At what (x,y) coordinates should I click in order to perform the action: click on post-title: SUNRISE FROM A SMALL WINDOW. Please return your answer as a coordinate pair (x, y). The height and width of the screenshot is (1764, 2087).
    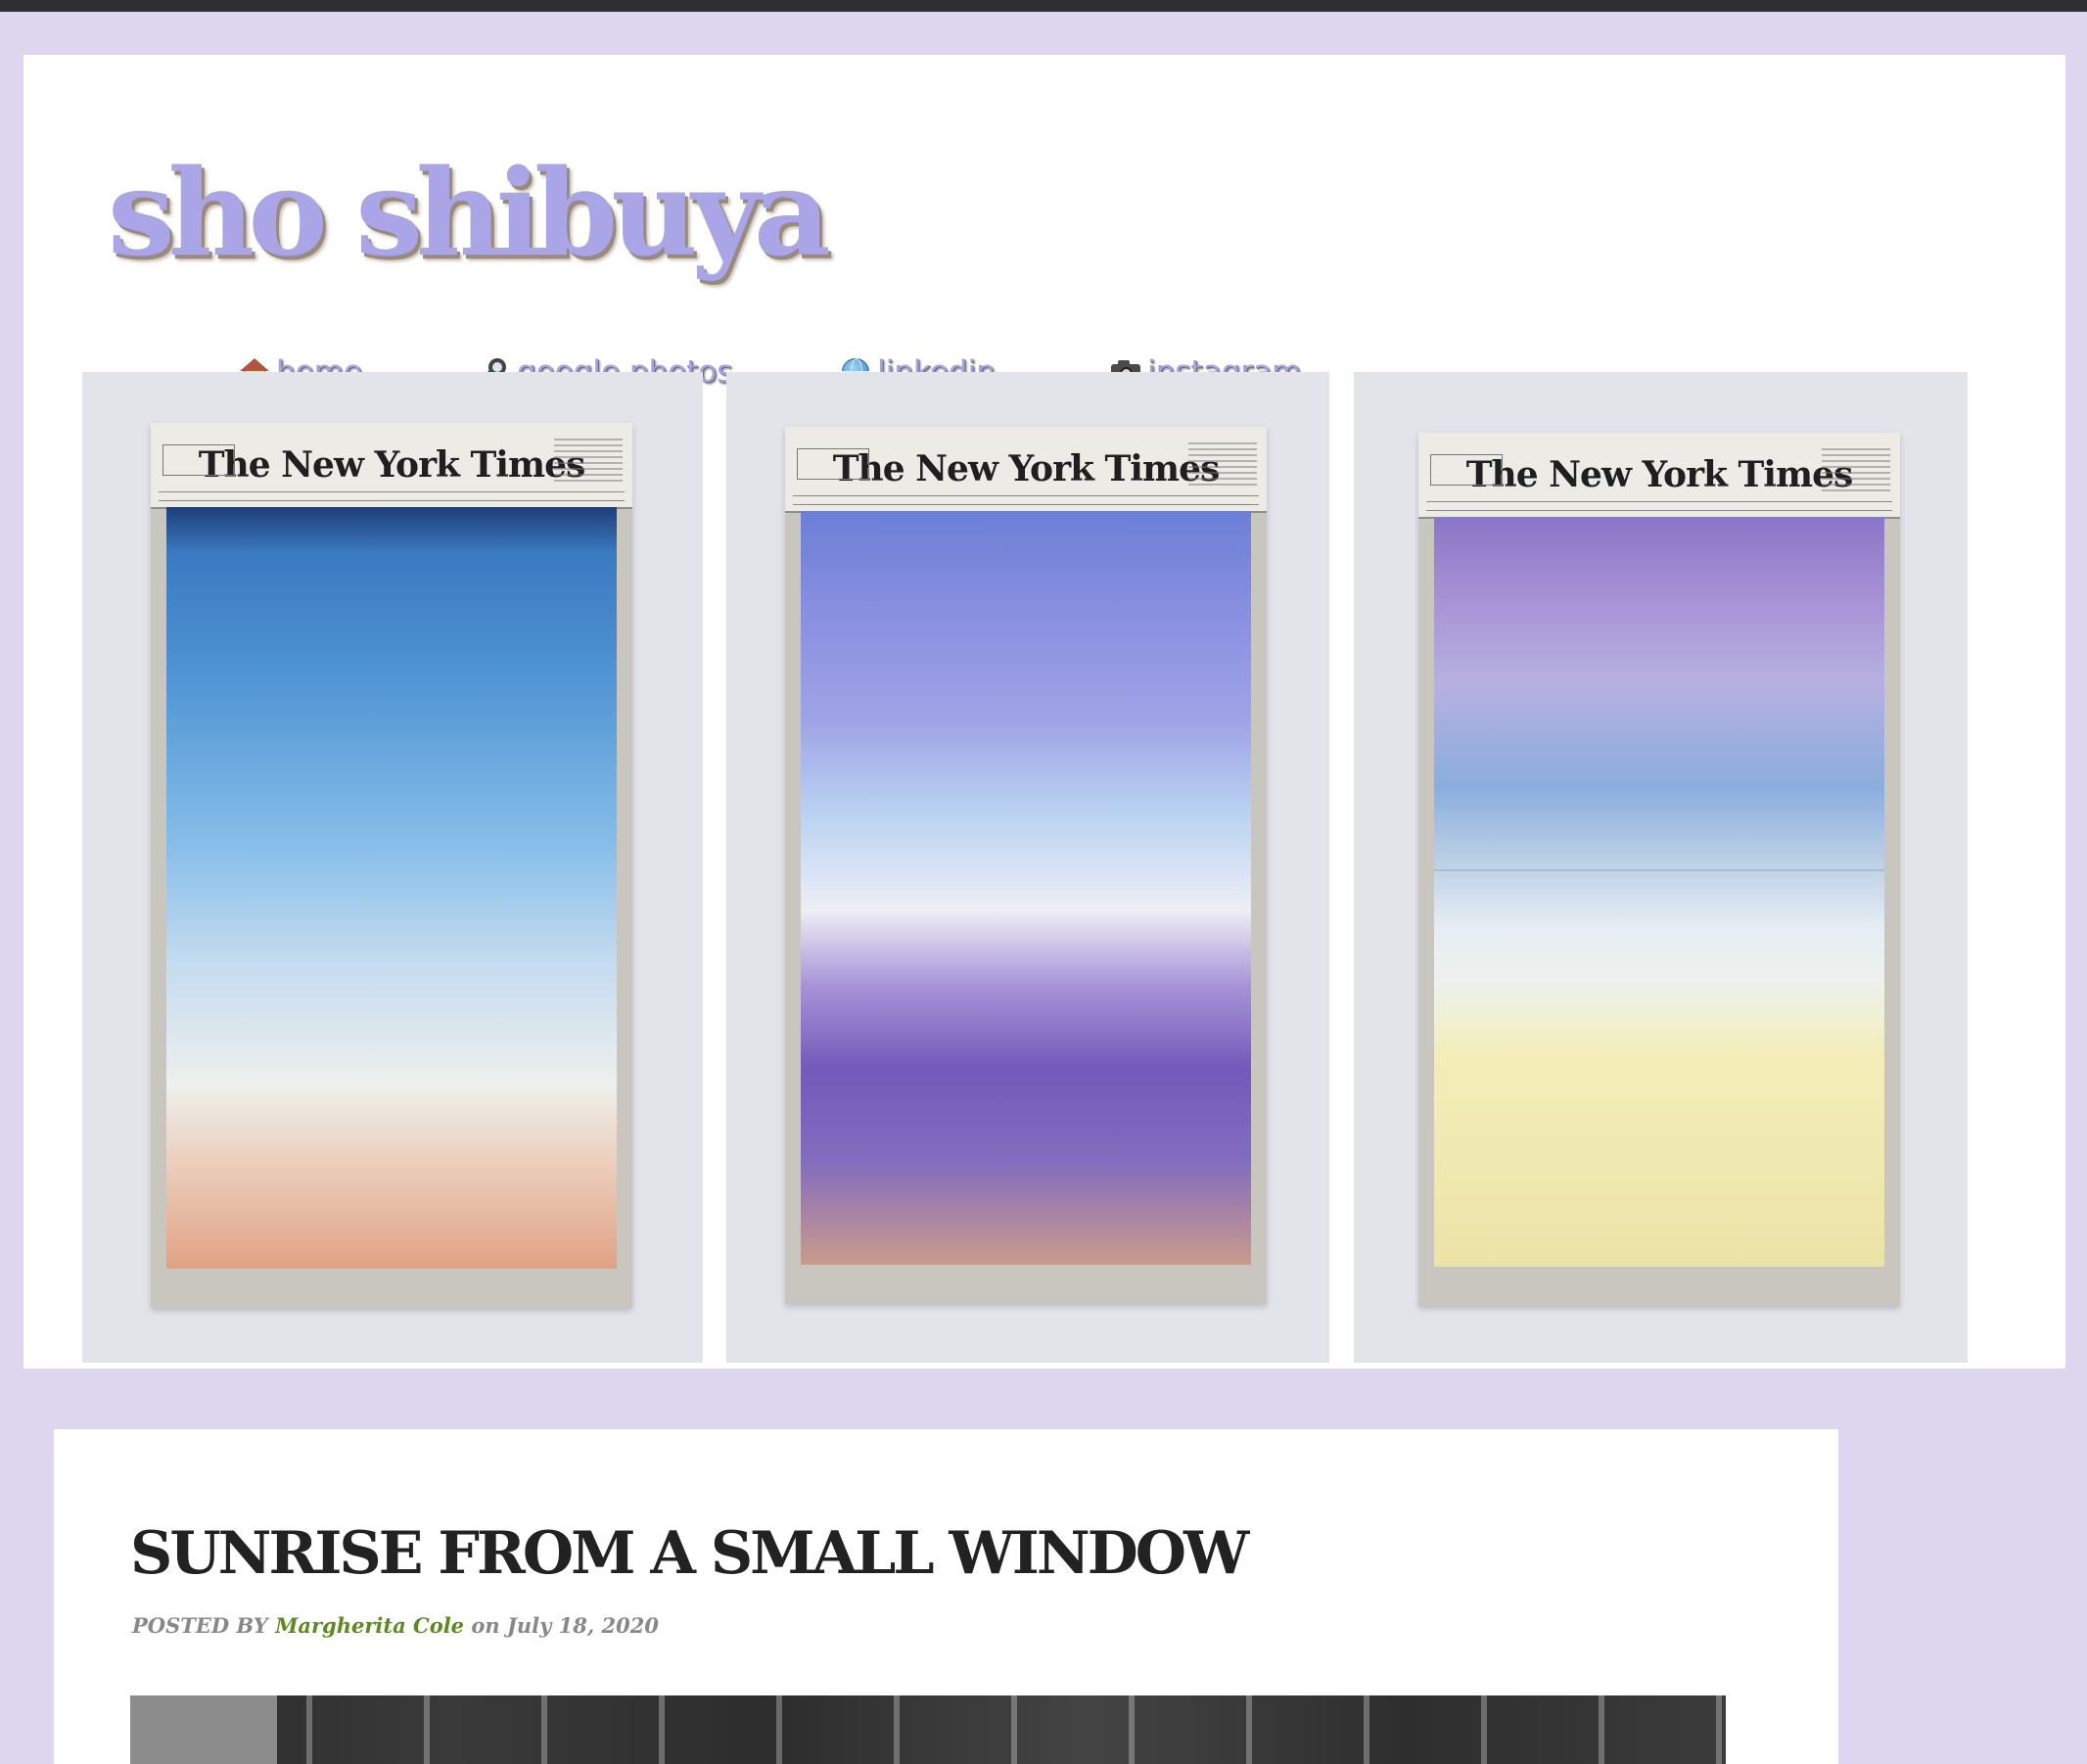
    Looking at the image, I should click on (689, 1553).